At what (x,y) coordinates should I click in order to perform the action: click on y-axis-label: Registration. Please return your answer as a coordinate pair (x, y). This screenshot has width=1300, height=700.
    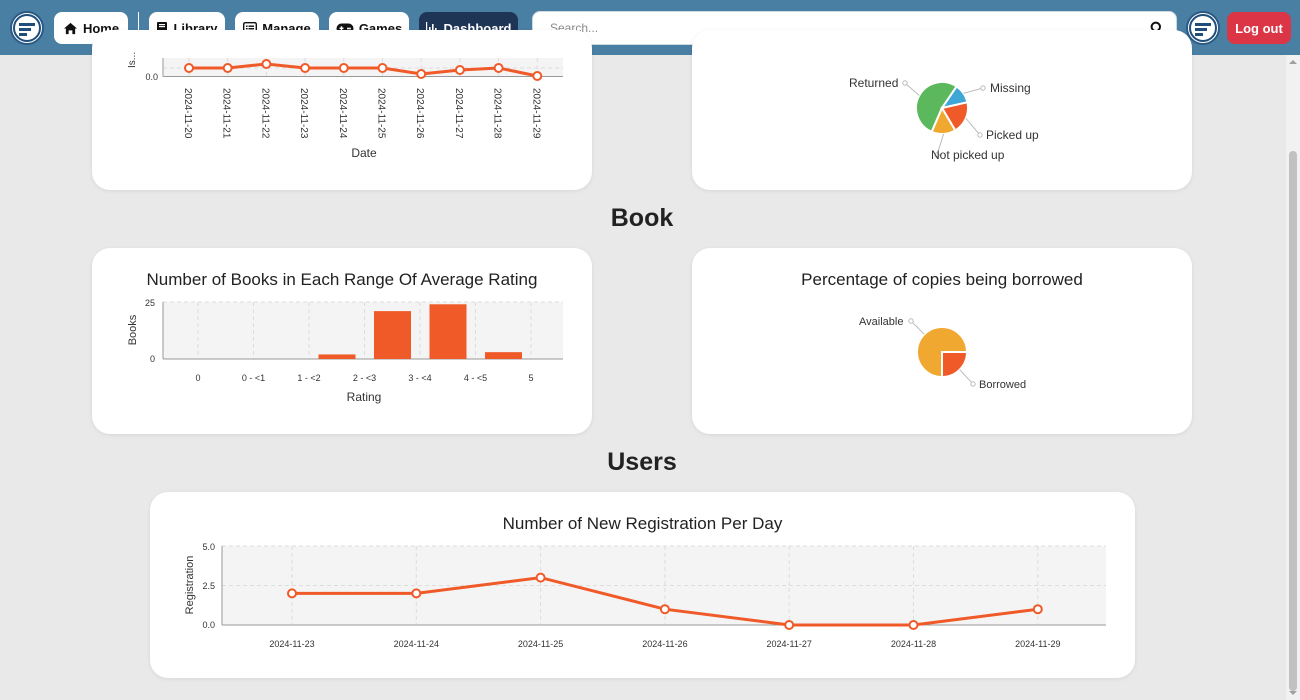
    Looking at the image, I should click on (190, 585).